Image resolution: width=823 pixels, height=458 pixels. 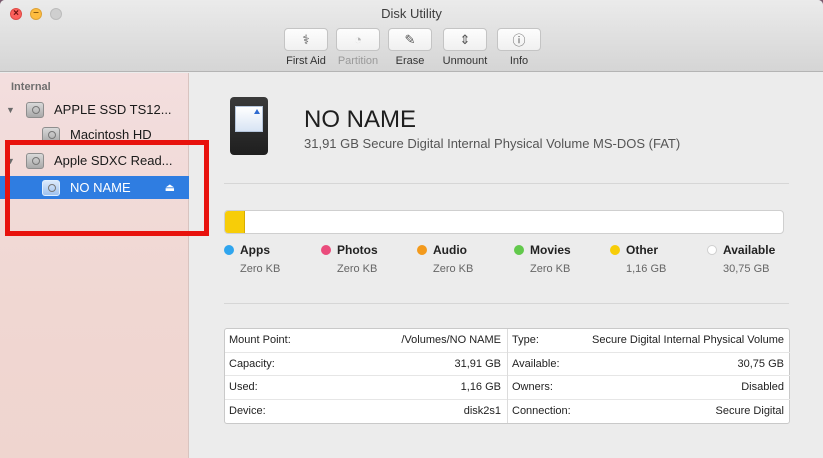 What do you see at coordinates (747, 259) in the screenshot?
I see `legend-available: Available 30,75 GB` at bounding box center [747, 259].